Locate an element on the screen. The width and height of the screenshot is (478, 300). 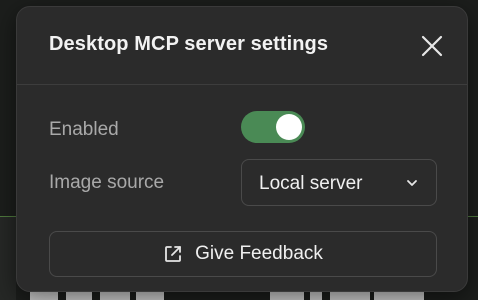
give-feedback-button: Give Feedback is located at coordinates (243, 254).